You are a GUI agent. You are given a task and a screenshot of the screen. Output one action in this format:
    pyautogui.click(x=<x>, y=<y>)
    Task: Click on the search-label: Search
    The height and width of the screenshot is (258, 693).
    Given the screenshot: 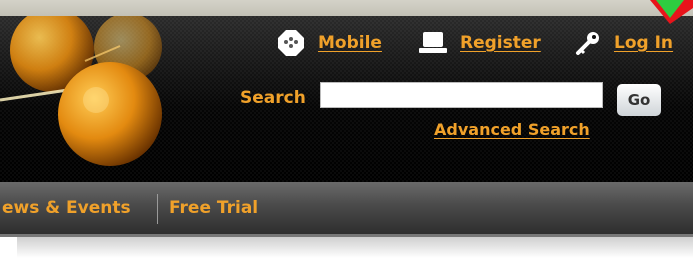 What is the action you would take?
    pyautogui.click(x=273, y=98)
    